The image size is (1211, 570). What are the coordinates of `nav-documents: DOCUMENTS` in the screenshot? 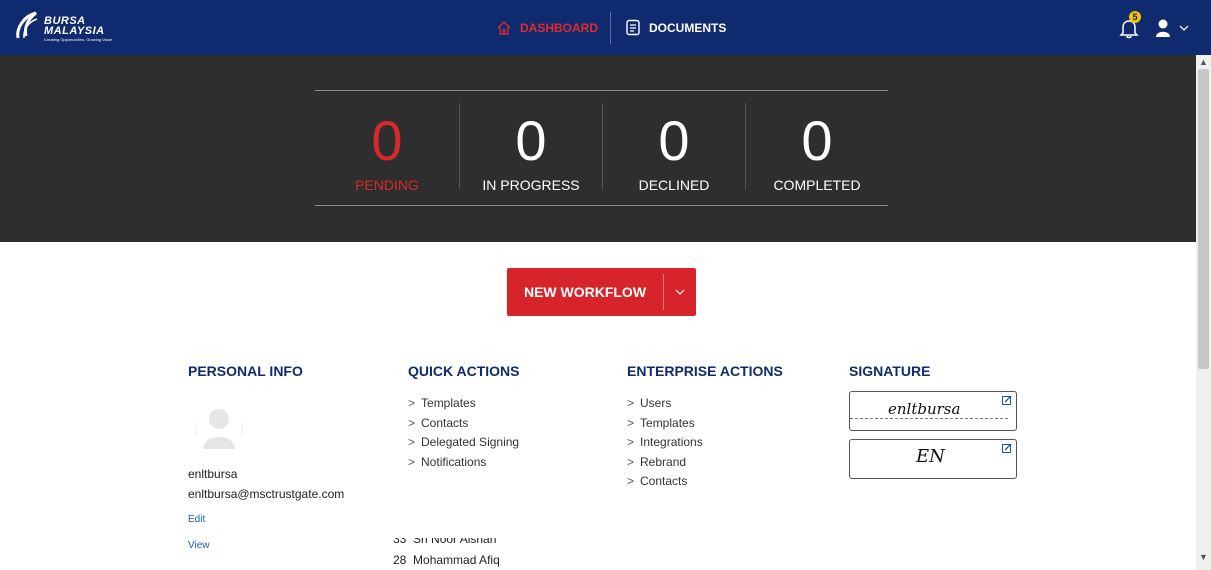 It's located at (668, 27).